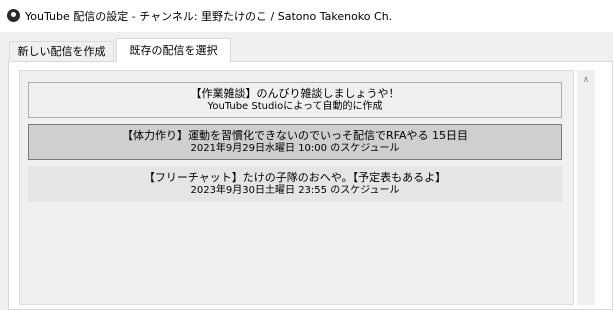  What do you see at coordinates (295, 93) in the screenshot?
I see `broadcast-title: 【作業雑談】のんびり雑談しましょうや！` at bounding box center [295, 93].